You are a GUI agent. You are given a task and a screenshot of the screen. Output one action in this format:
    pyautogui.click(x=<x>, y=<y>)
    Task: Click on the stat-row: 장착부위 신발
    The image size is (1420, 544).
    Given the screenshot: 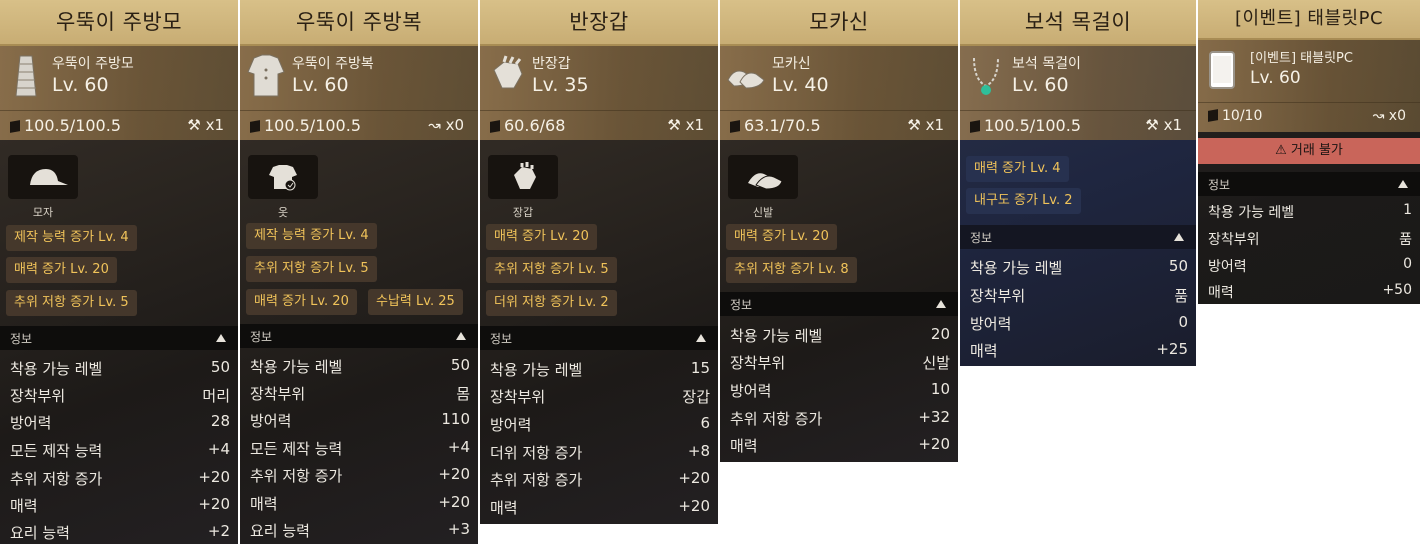 What is the action you would take?
    pyautogui.click(x=840, y=363)
    